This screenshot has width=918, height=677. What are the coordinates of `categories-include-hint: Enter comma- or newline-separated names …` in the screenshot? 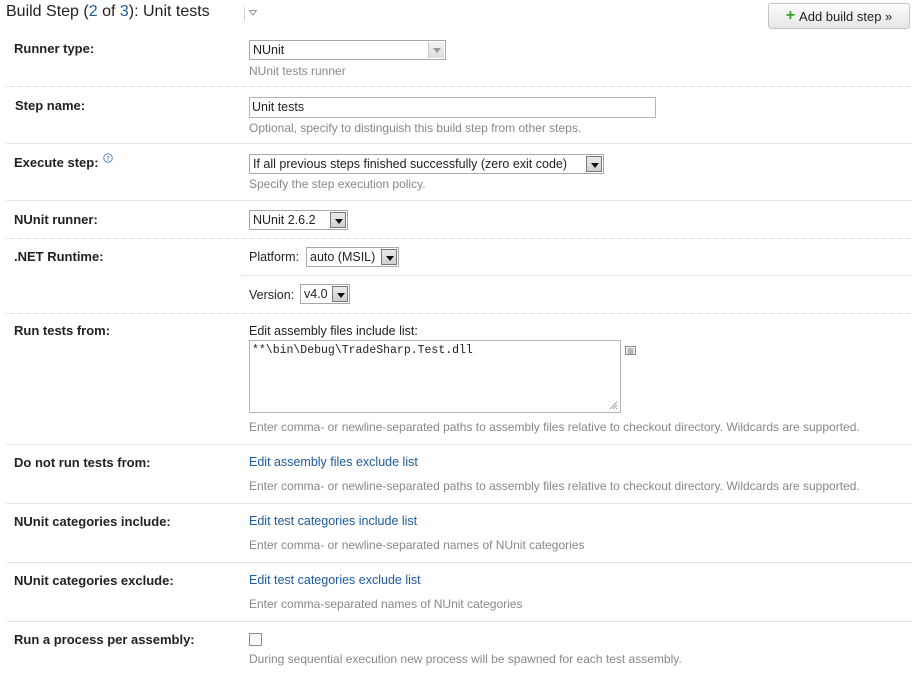 It's located at (417, 545).